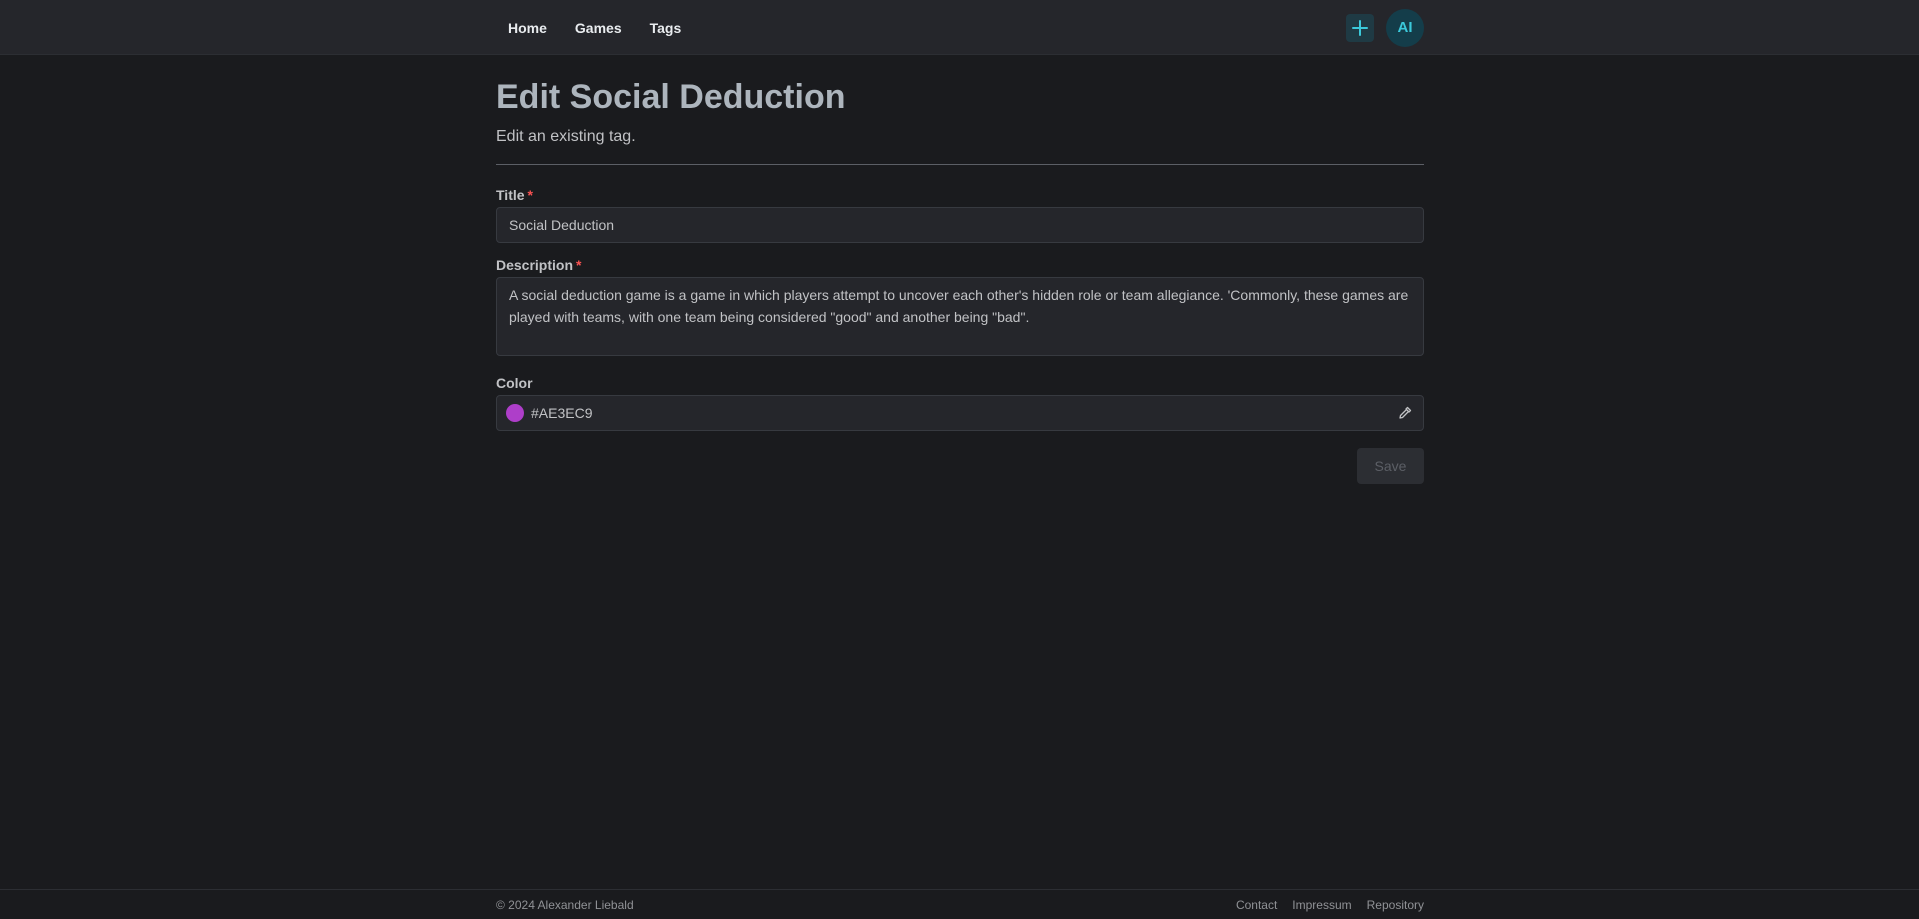 The height and width of the screenshot is (919, 1919). Describe the element at coordinates (960, 265) in the screenshot. I see `description-label: Description *` at that location.